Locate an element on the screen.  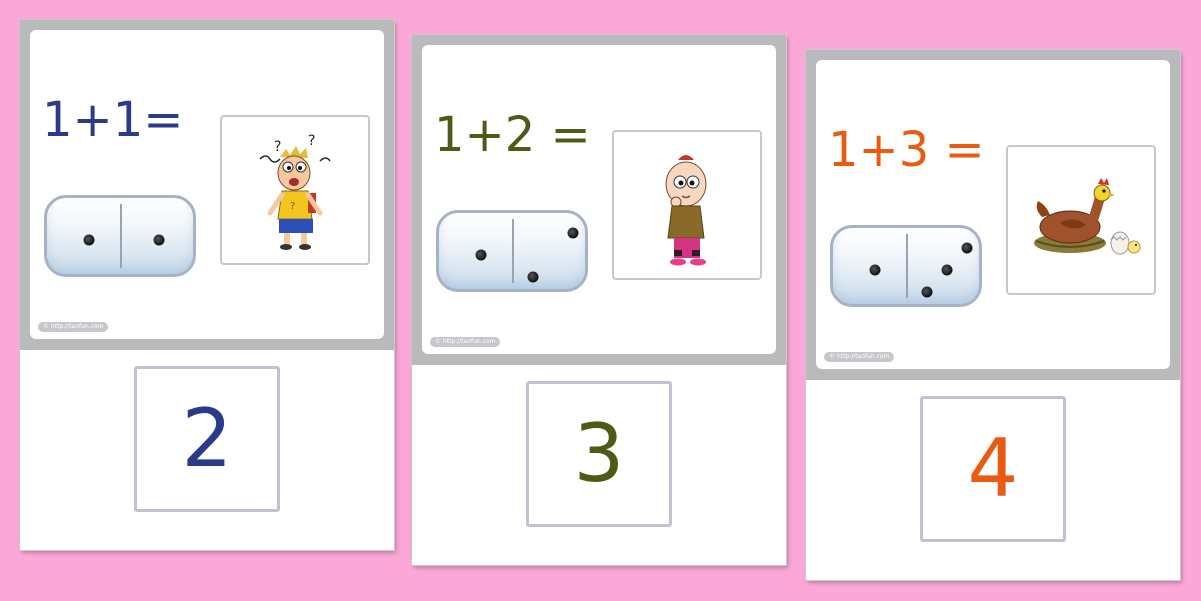
answer-number: 4 is located at coordinates (993, 468).